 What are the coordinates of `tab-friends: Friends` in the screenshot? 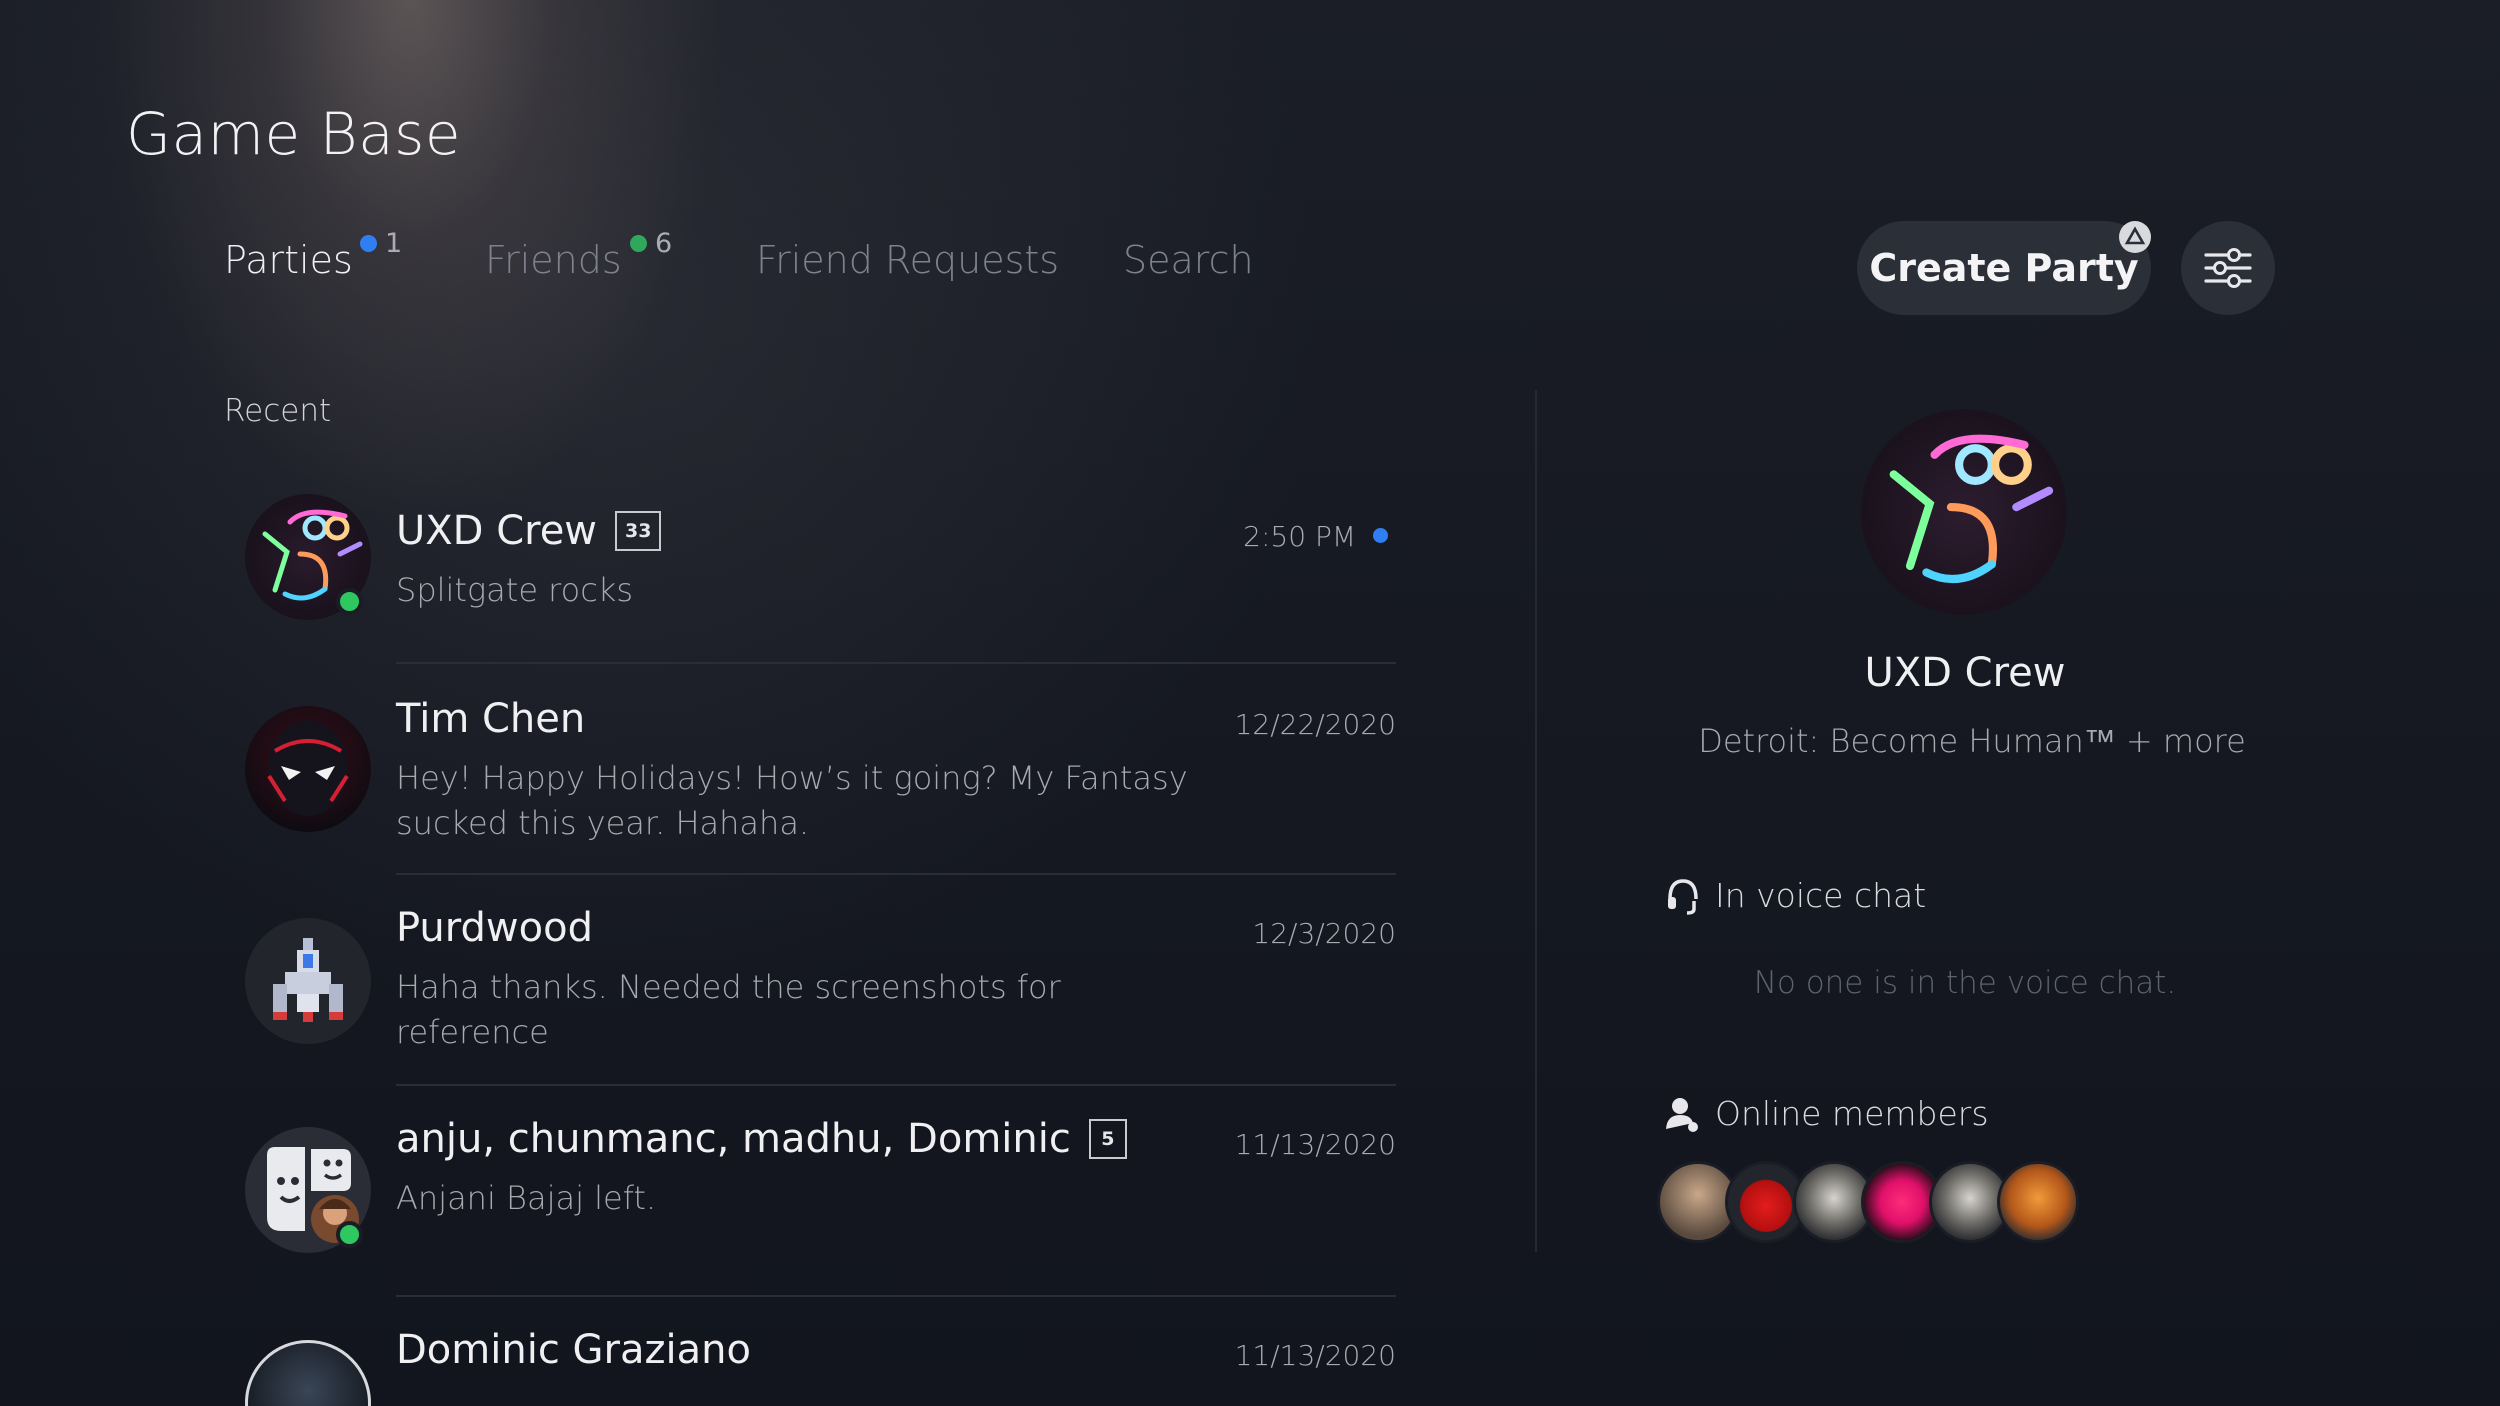 It's located at (553, 260).